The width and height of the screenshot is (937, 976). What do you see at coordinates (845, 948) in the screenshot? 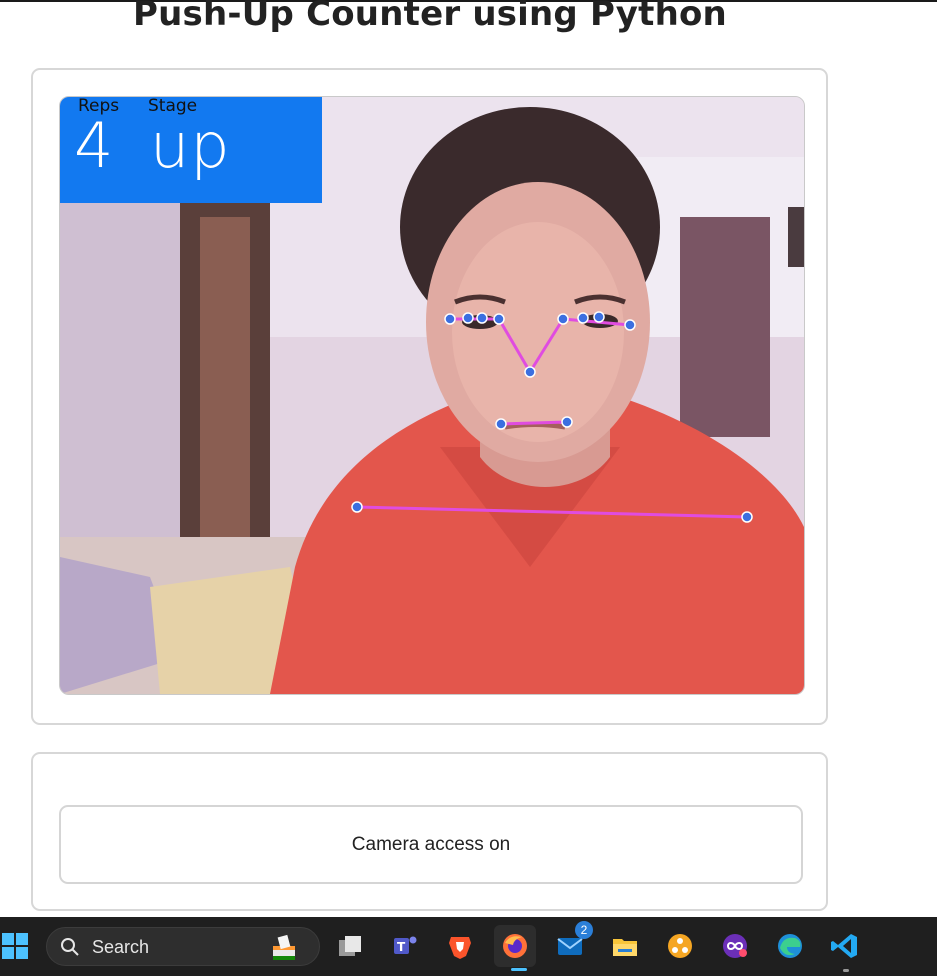
I see `vscode-icon` at bounding box center [845, 948].